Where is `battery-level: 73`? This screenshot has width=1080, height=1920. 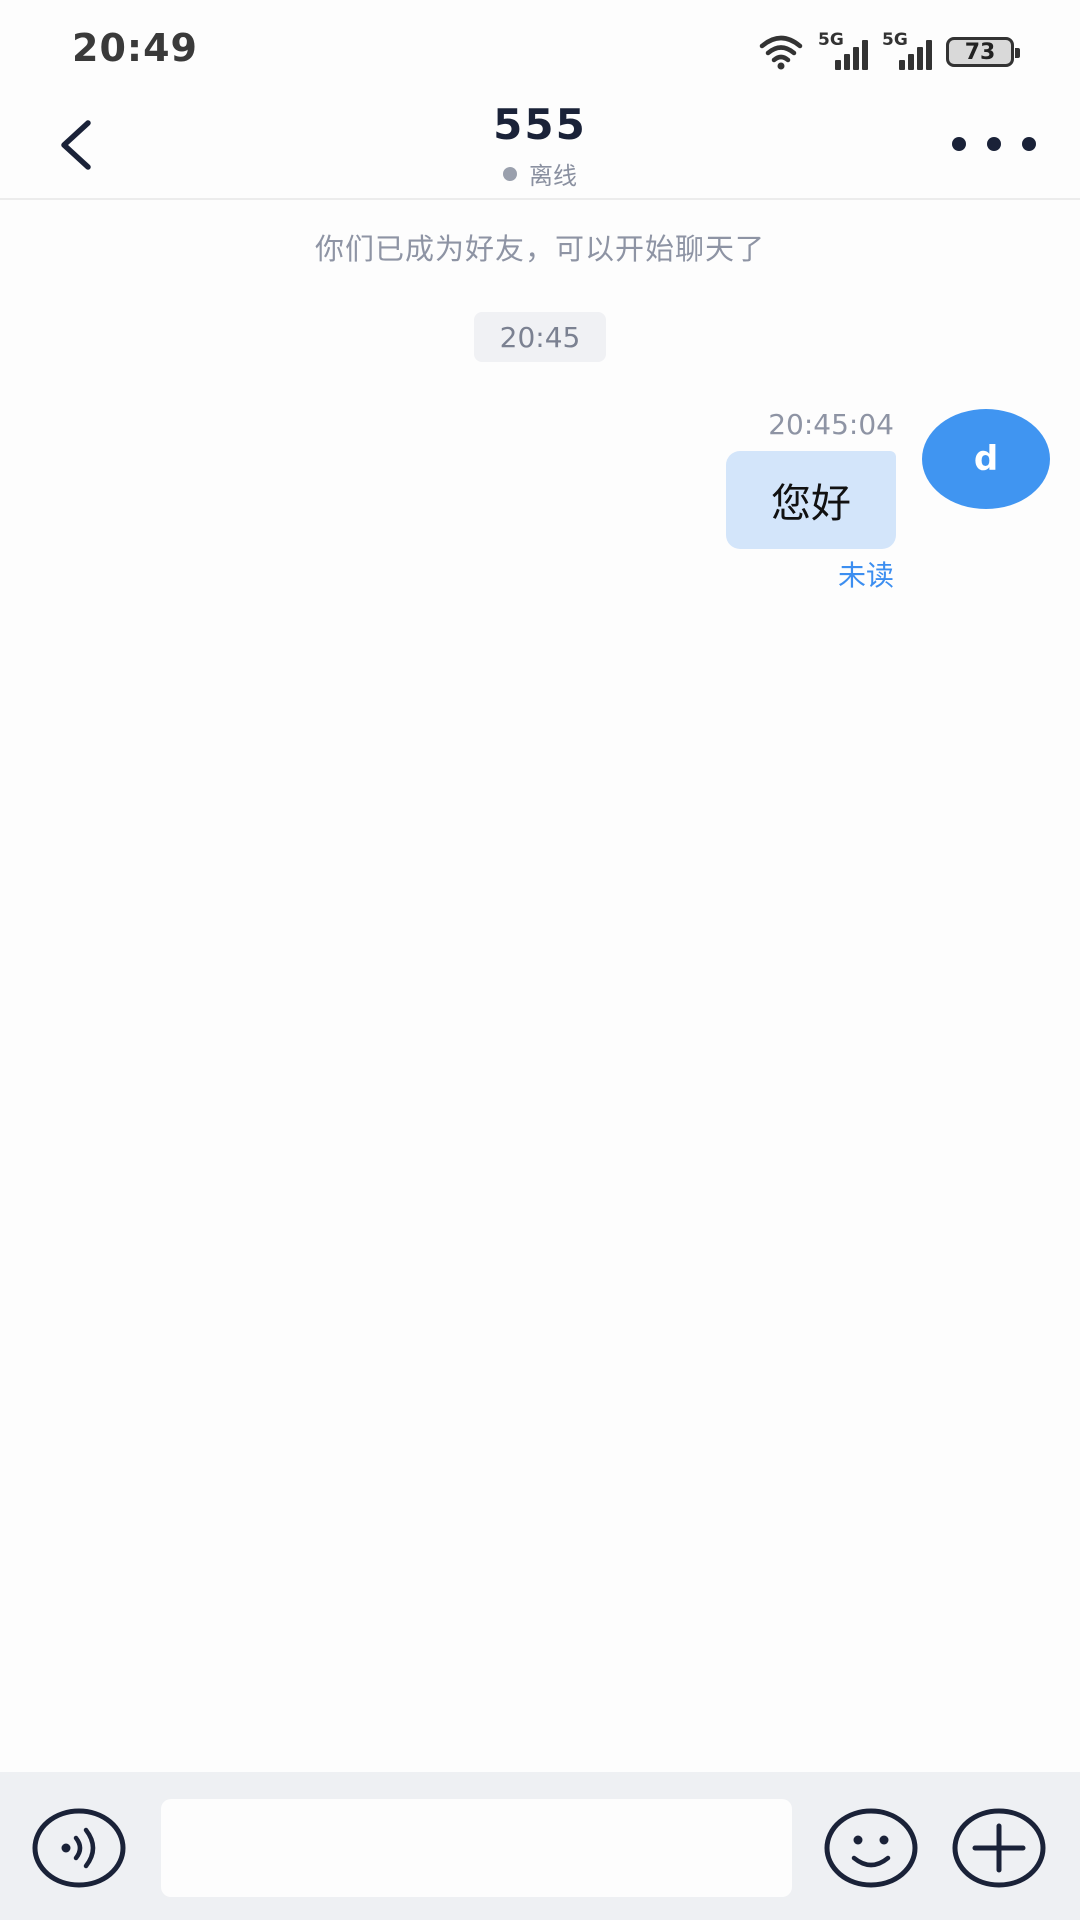
battery-level: 73 is located at coordinates (980, 52).